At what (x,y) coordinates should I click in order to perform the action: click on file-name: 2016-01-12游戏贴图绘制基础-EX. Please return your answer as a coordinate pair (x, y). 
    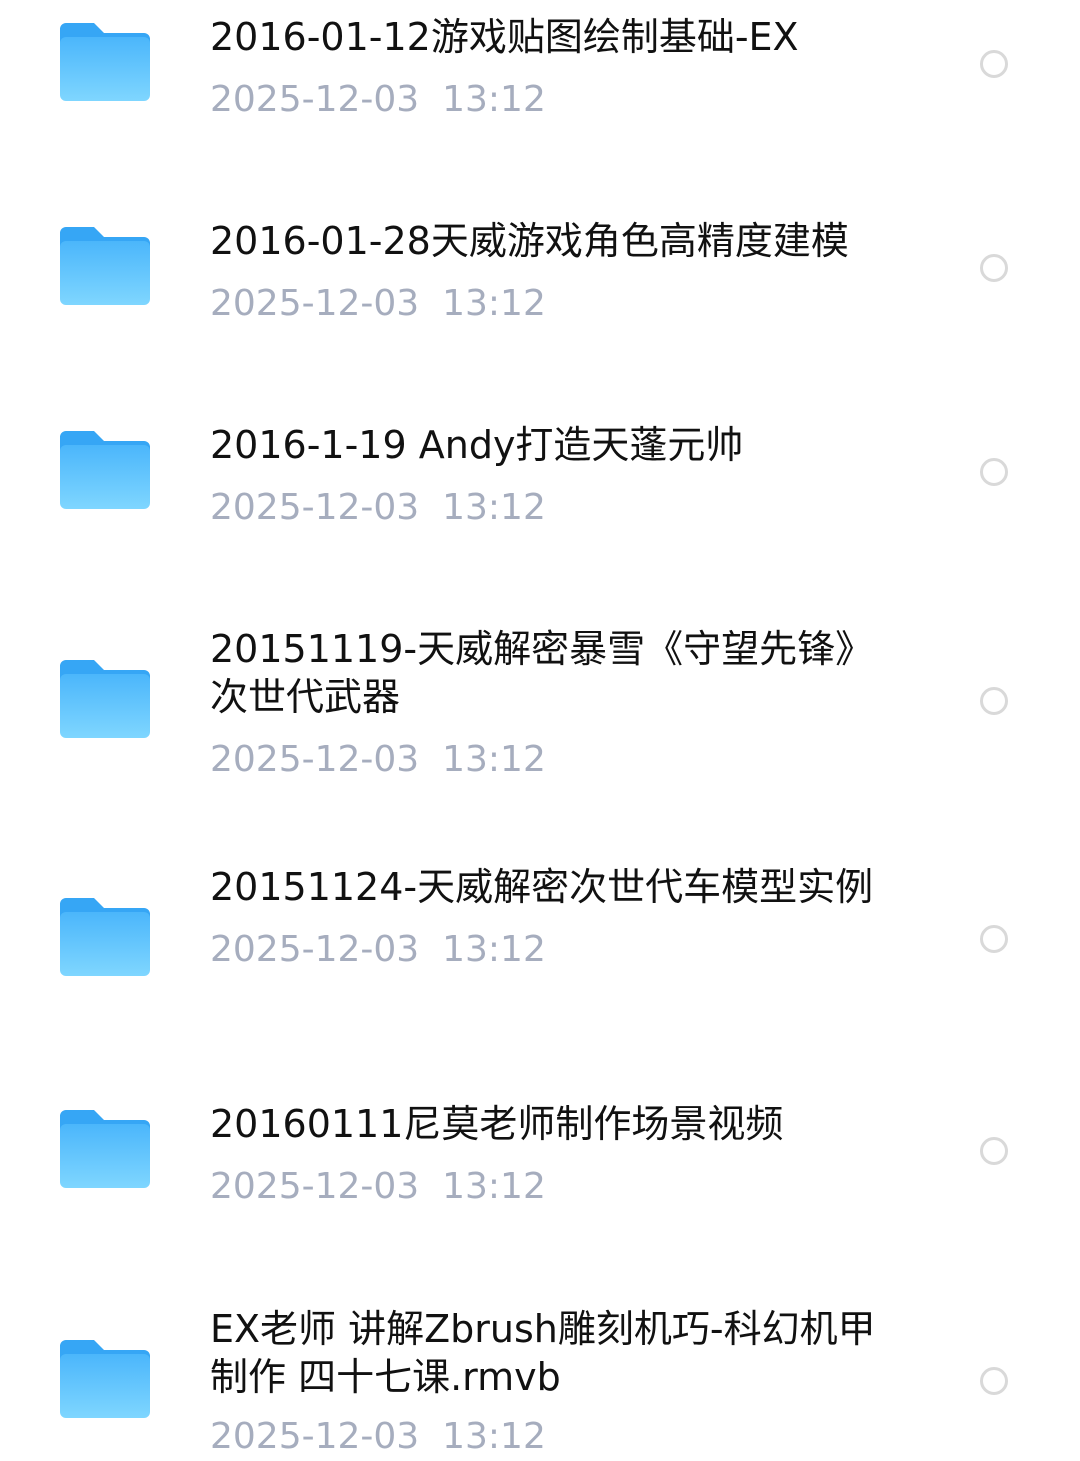
    Looking at the image, I should click on (504, 37).